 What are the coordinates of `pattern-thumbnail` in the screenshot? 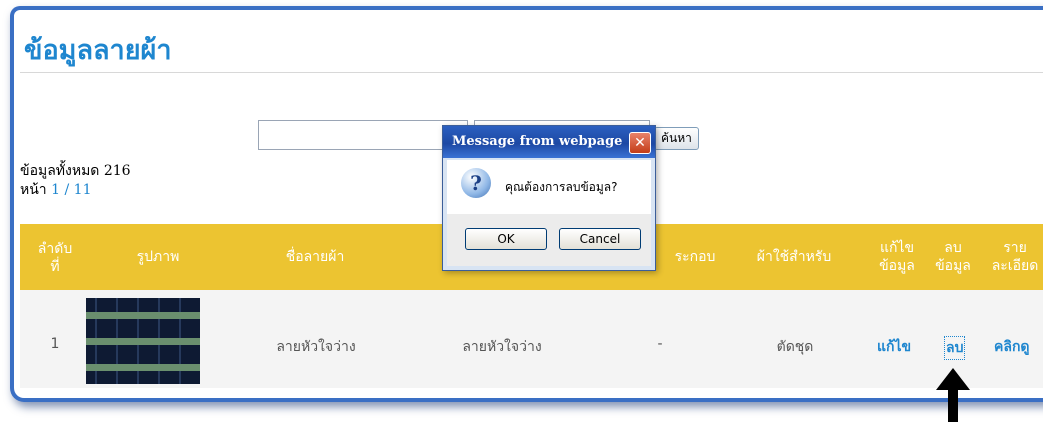 It's located at (143, 341).